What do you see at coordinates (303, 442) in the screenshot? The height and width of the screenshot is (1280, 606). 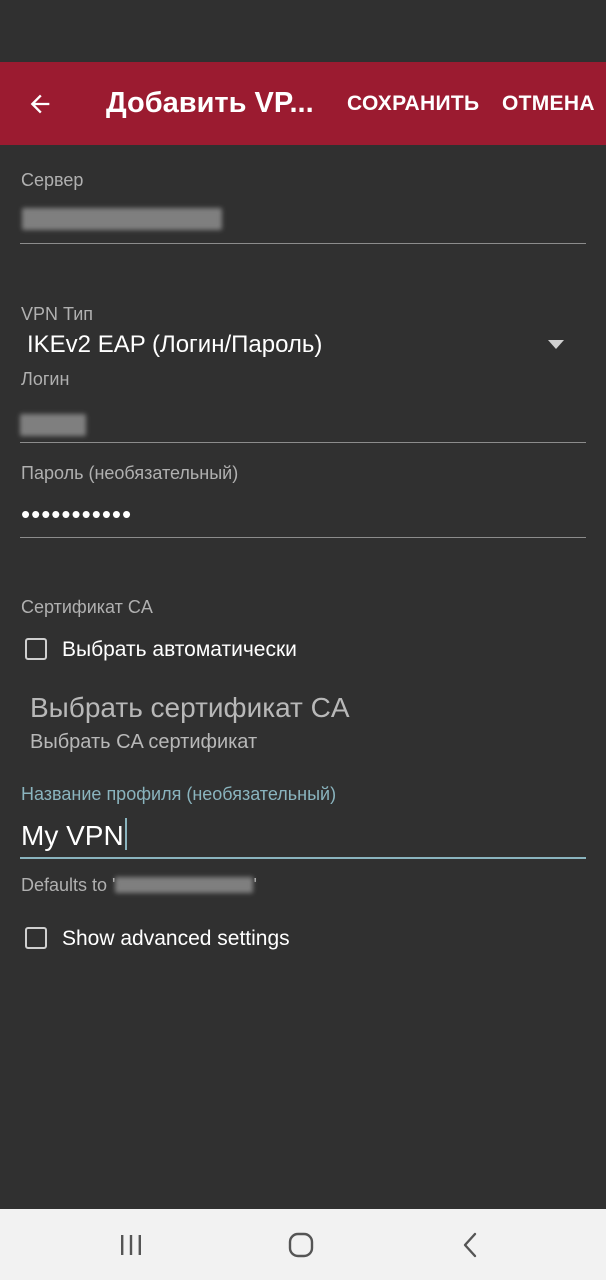 I see `login-underline` at bounding box center [303, 442].